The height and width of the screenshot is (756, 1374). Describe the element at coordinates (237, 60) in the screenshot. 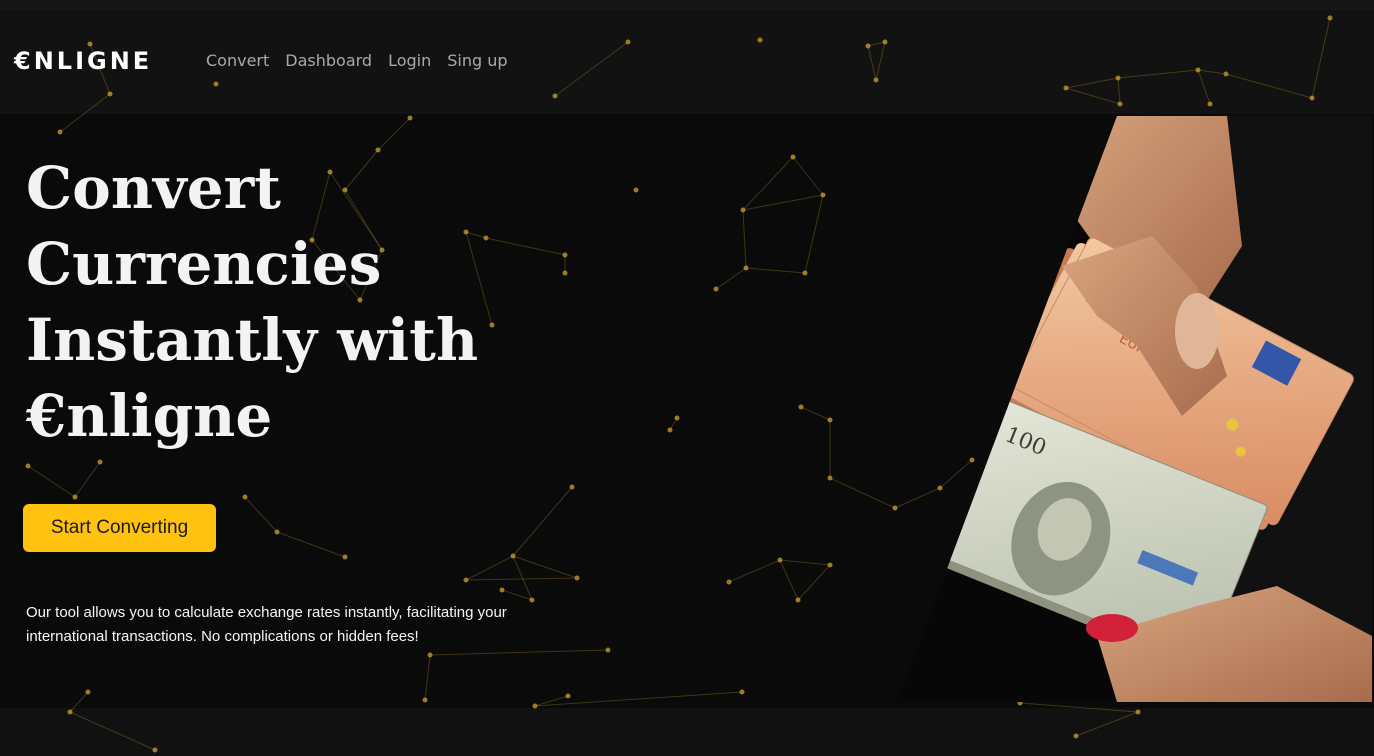

I see `nav-link-convert: Convert` at that location.